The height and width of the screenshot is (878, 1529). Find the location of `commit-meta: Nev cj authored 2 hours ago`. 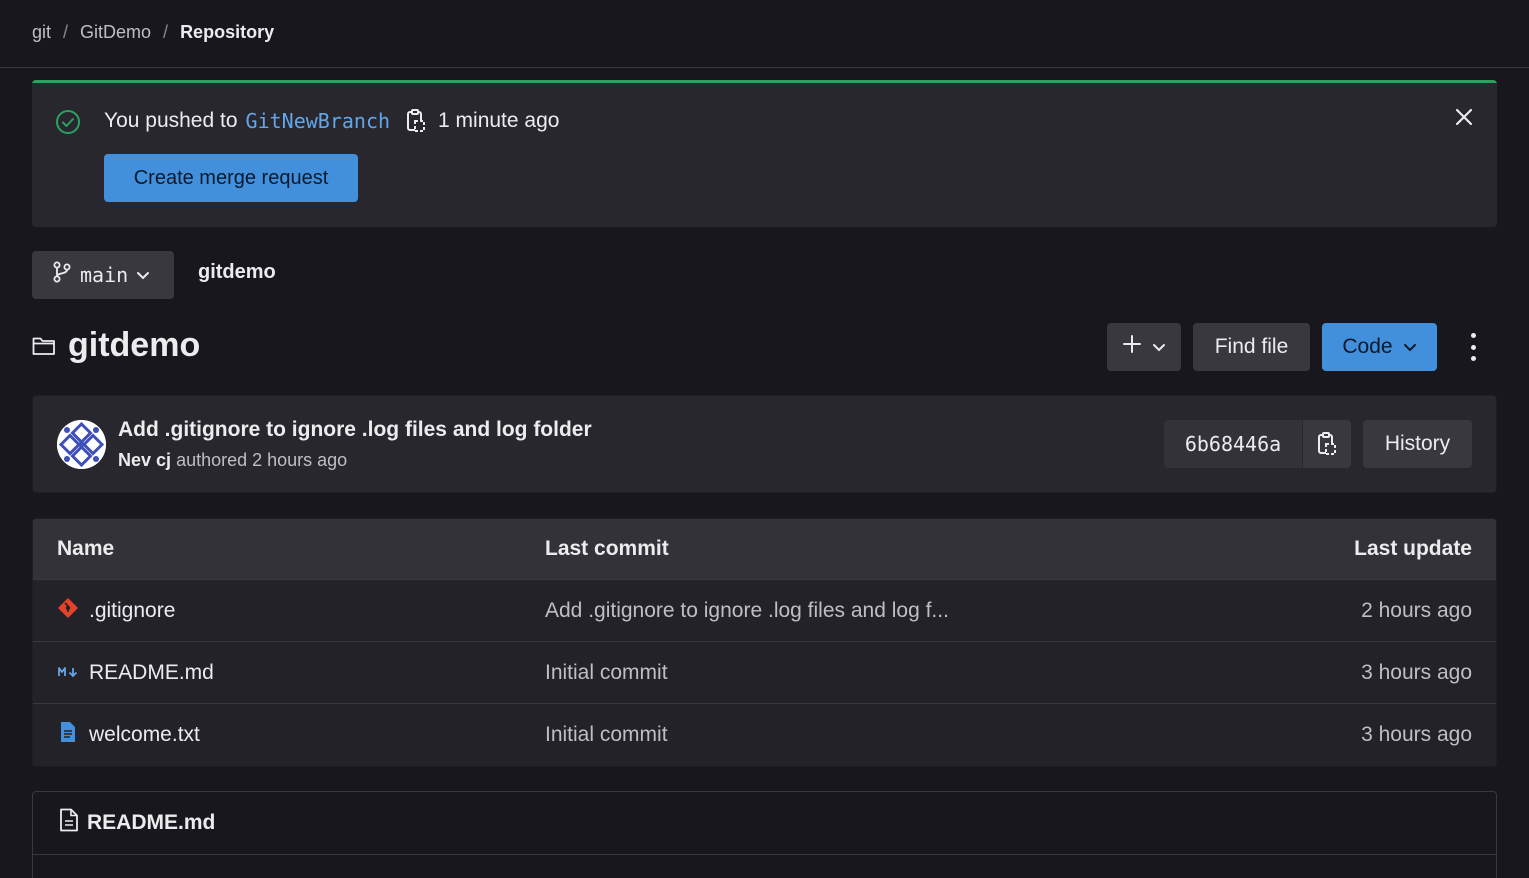

commit-meta: Nev cj authored 2 hours ago is located at coordinates (232, 460).